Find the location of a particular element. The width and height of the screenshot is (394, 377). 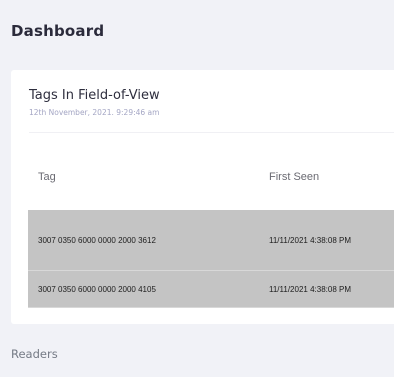

page-title: Dashboard is located at coordinates (58, 31).